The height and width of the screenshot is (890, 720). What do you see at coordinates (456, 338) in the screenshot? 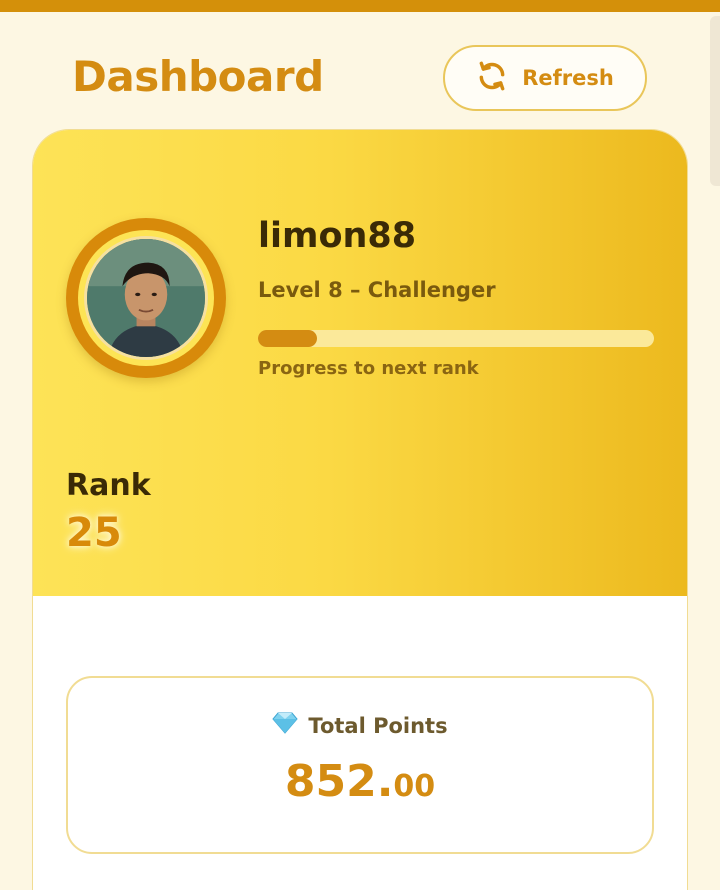
I see `rank-progress-bar` at bounding box center [456, 338].